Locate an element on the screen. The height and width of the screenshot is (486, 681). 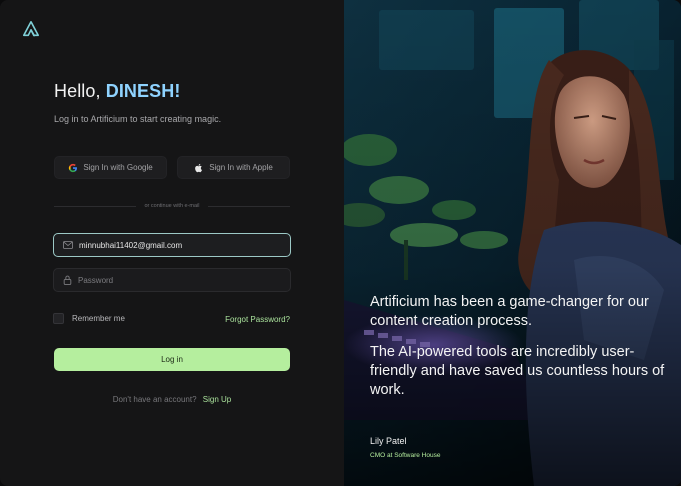
password-field is located at coordinates (172, 280).